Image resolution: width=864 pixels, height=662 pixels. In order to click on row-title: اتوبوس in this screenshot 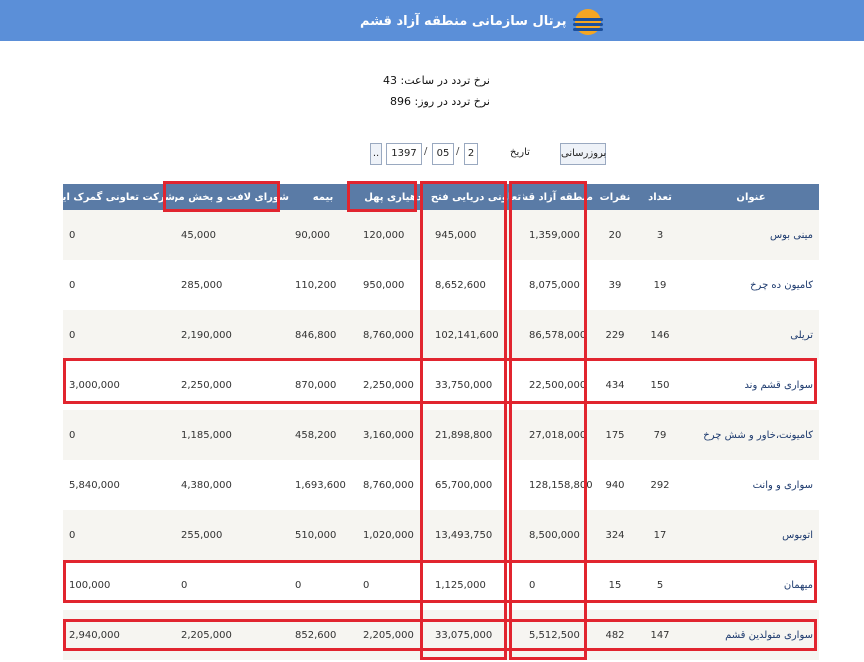, I will do `click(751, 535)`.